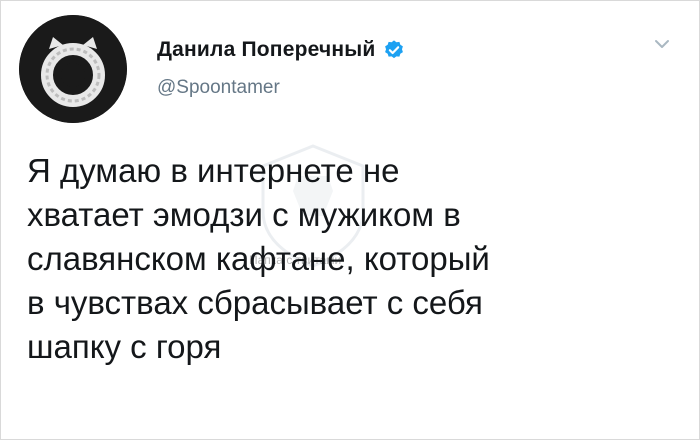 This screenshot has width=700, height=440. I want to click on avatar, so click(73, 69).